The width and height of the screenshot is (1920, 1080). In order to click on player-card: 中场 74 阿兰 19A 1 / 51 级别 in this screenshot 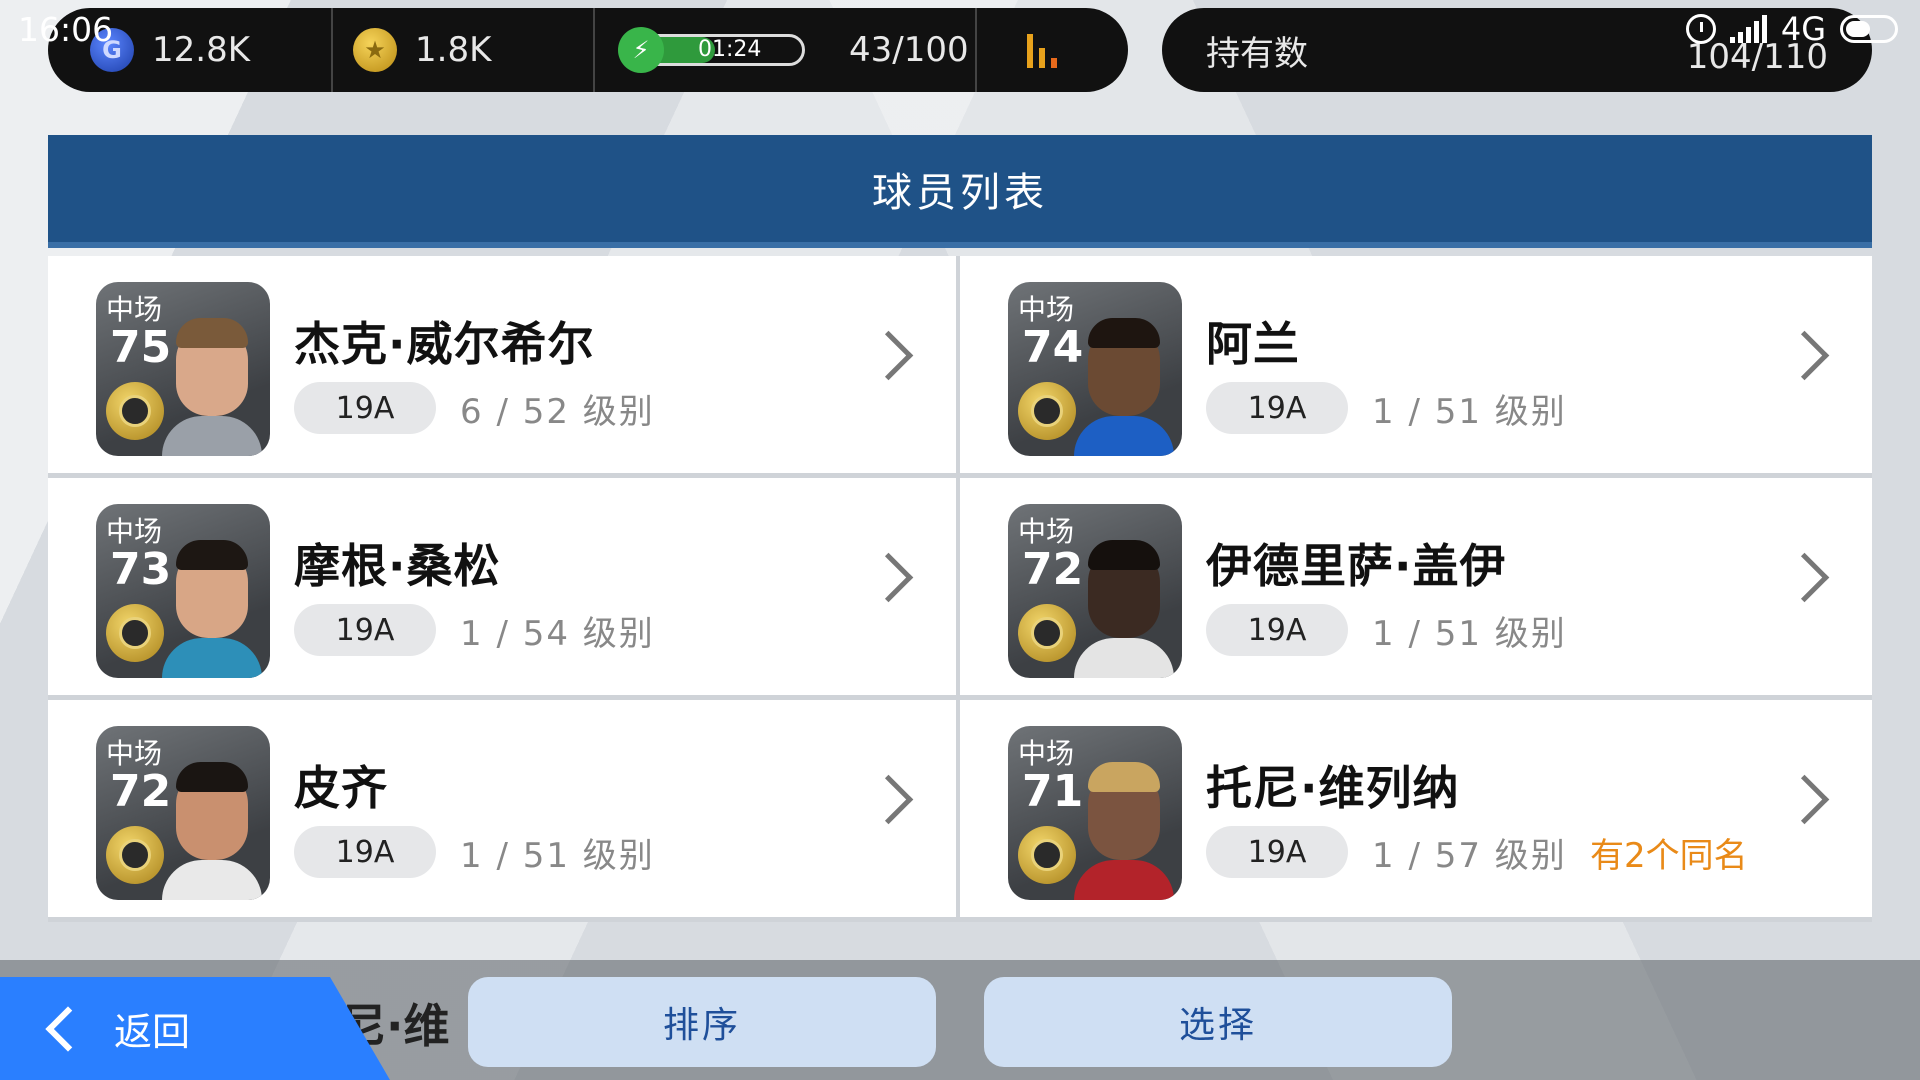, I will do `click(1416, 367)`.